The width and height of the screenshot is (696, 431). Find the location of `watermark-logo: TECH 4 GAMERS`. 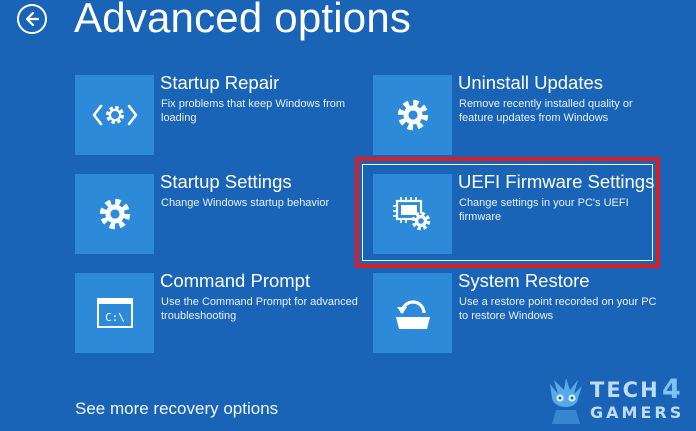

watermark-logo: TECH 4 GAMERS is located at coordinates (619, 402).